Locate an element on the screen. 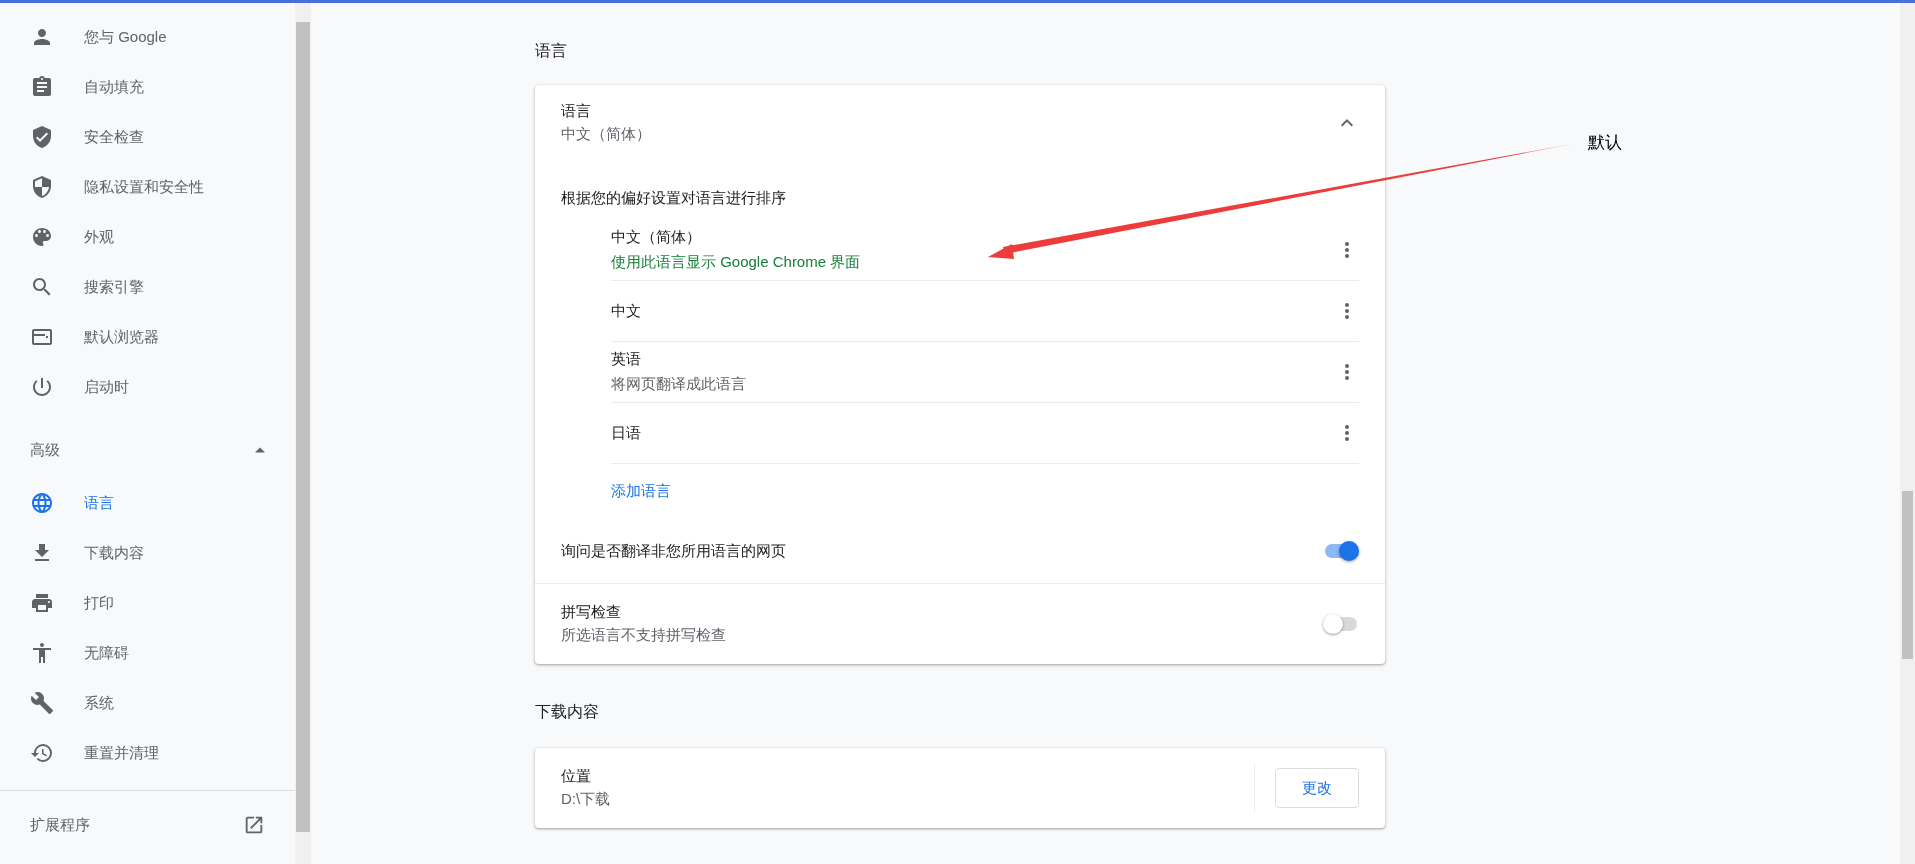 Image resolution: width=1915 pixels, height=864 pixels. sidebar-item: 自动填充 is located at coordinates (147, 87).